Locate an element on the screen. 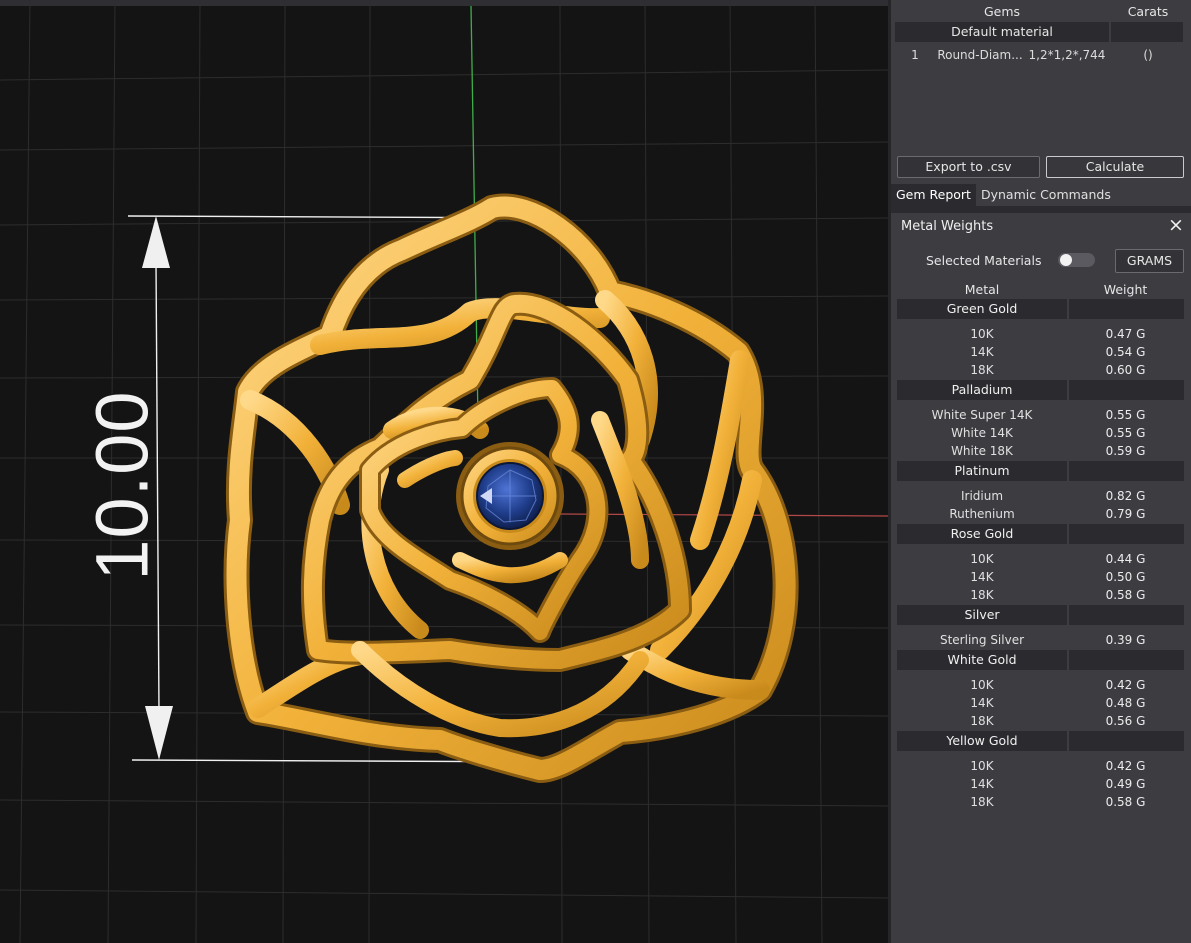 This screenshot has width=1191, height=943. toggle-knob is located at coordinates (1066, 260).